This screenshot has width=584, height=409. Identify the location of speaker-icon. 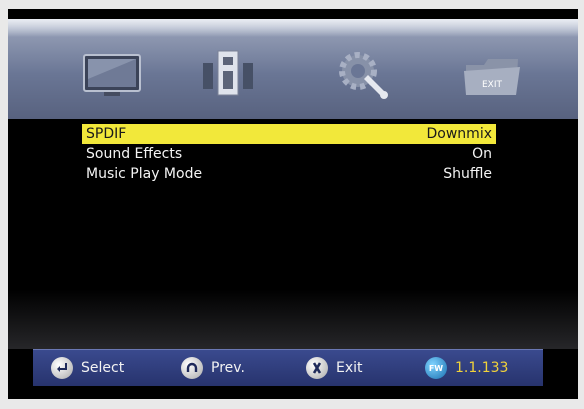
(228, 75).